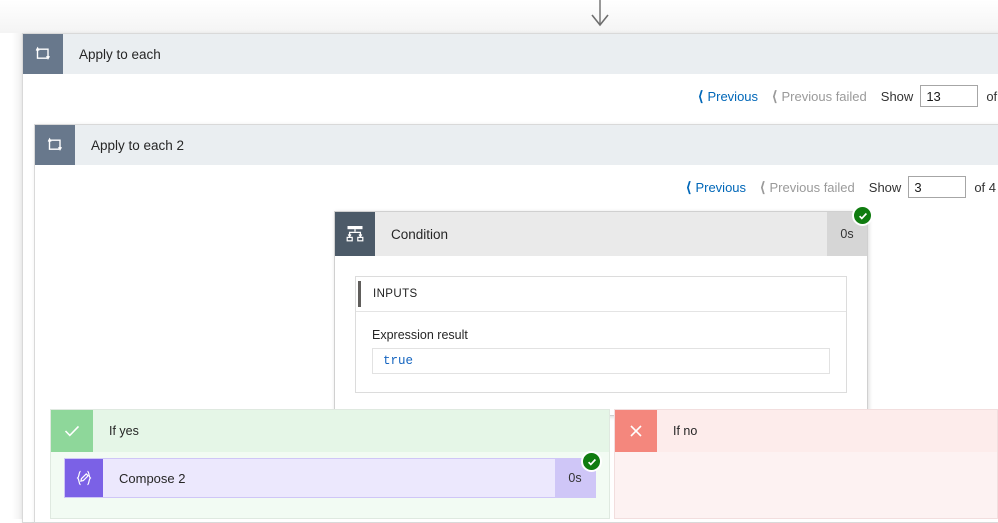 The height and width of the screenshot is (523, 998). What do you see at coordinates (499, 16) in the screenshot?
I see `canvas-top-area` at bounding box center [499, 16].